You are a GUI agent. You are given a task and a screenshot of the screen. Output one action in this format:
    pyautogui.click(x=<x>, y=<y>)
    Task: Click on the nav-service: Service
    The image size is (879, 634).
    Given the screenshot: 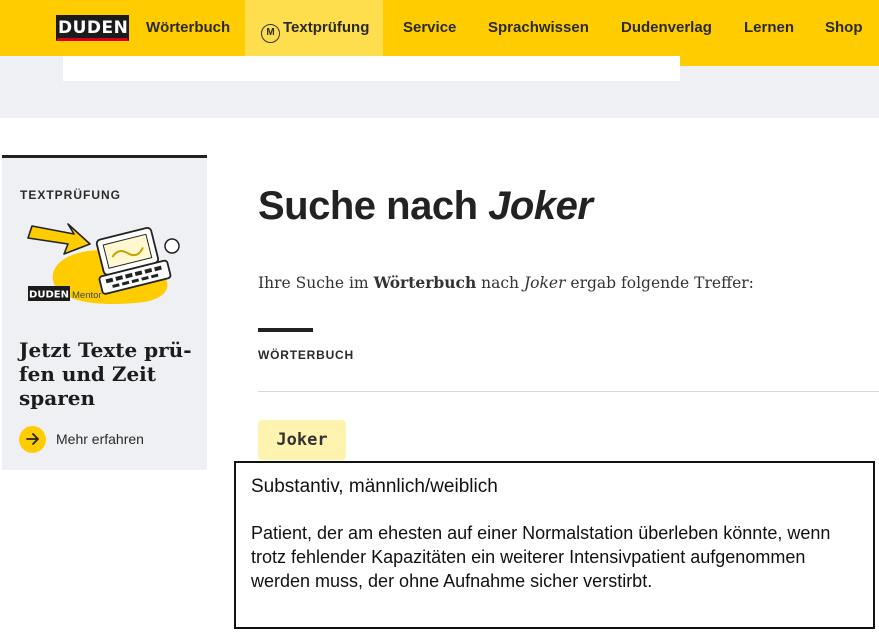 What is the action you would take?
    pyautogui.click(x=429, y=28)
    